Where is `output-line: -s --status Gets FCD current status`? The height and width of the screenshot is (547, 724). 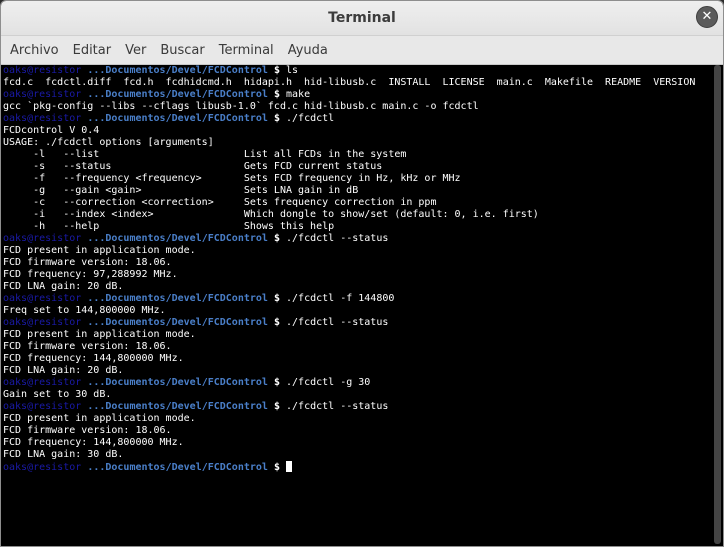 output-line: -s --status Gets FCD current status is located at coordinates (193, 166).